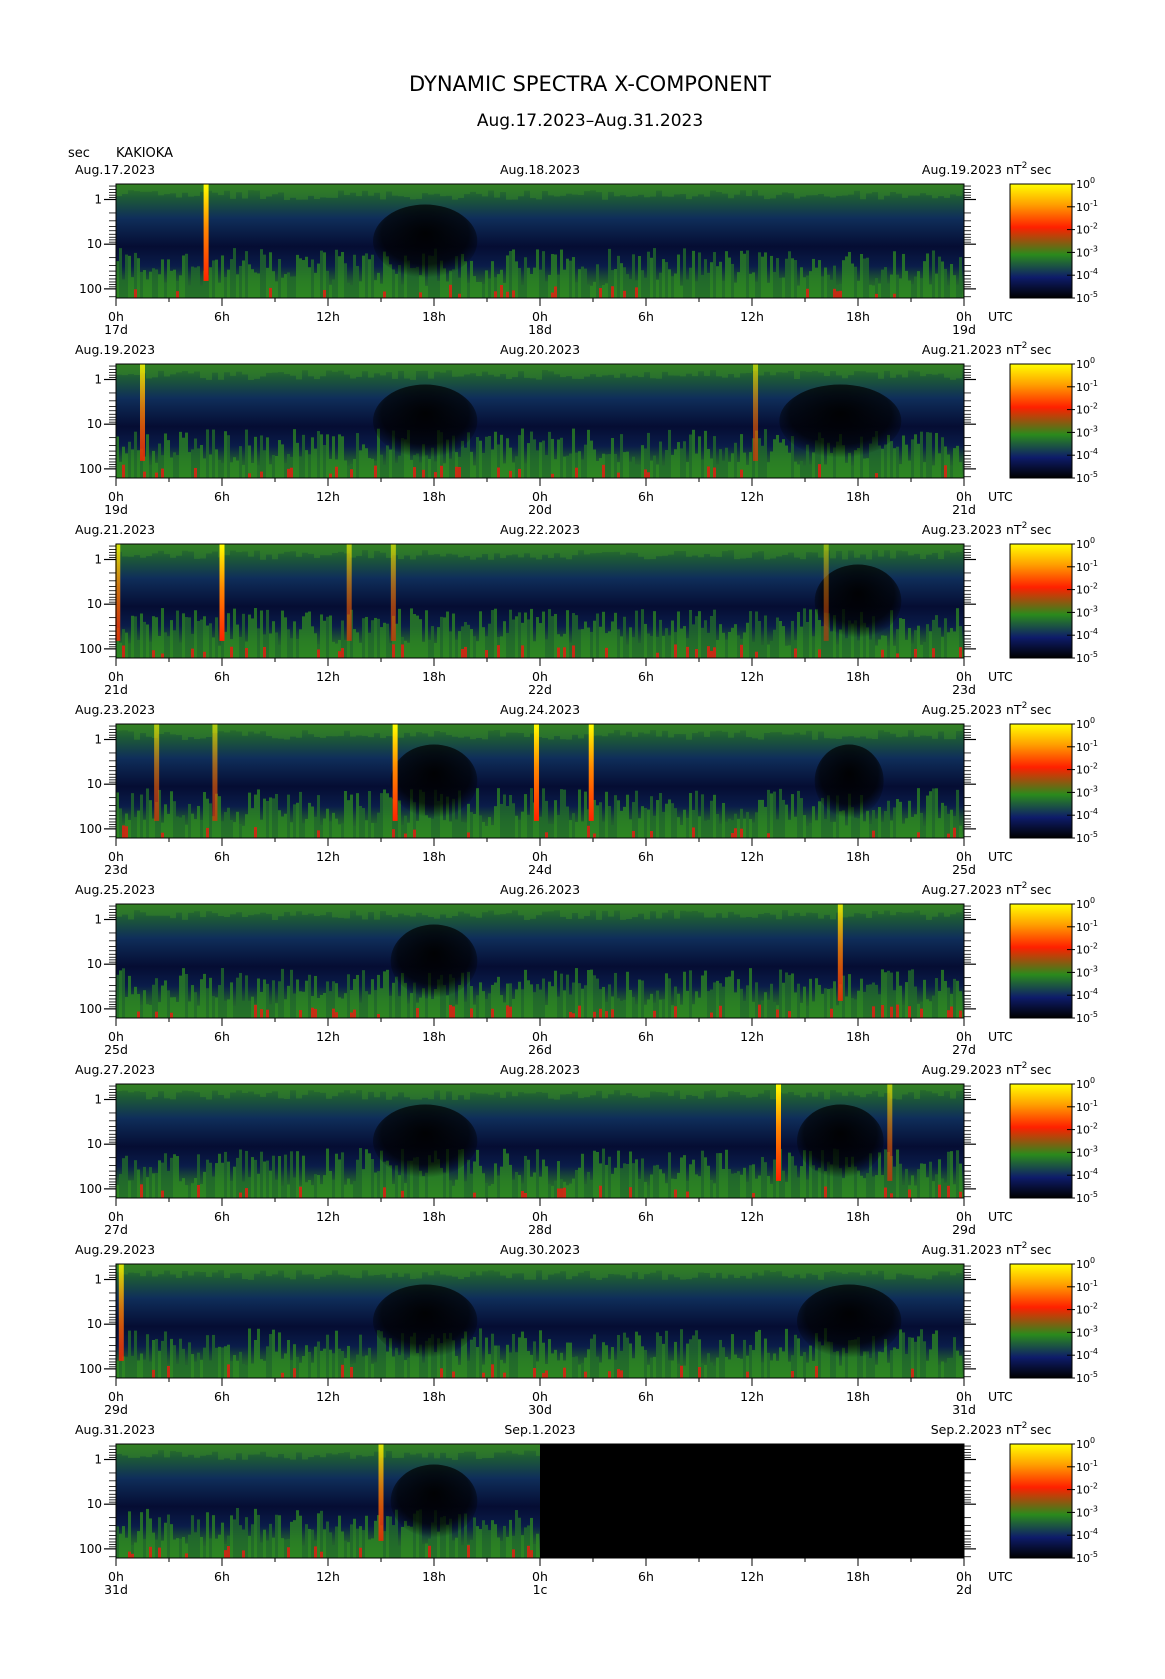  I want to click on no-data-area, so click(752, 1501).